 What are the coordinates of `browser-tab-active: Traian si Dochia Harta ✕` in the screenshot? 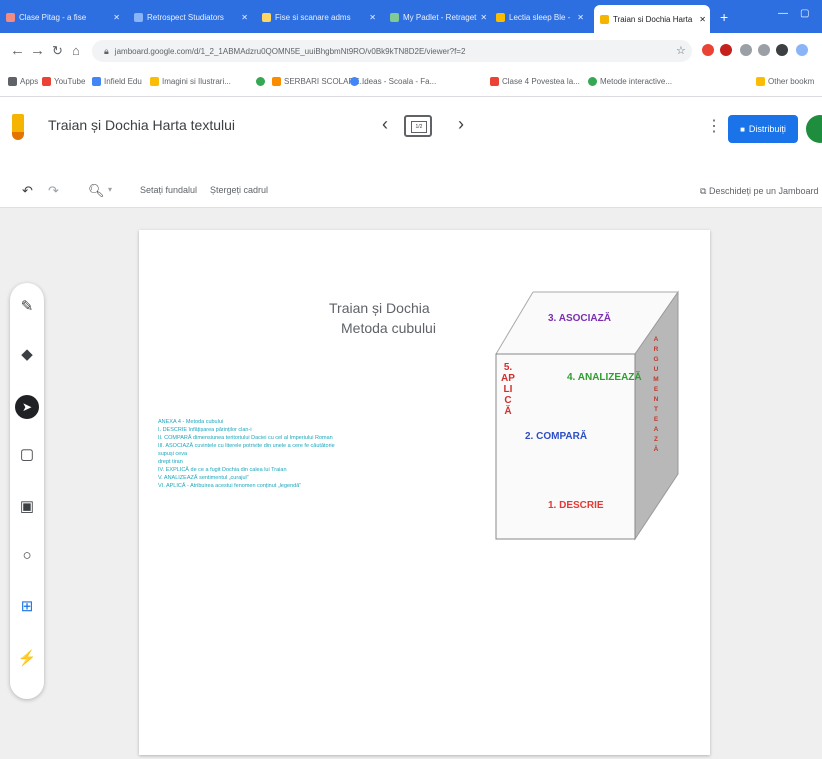 It's located at (652, 19).